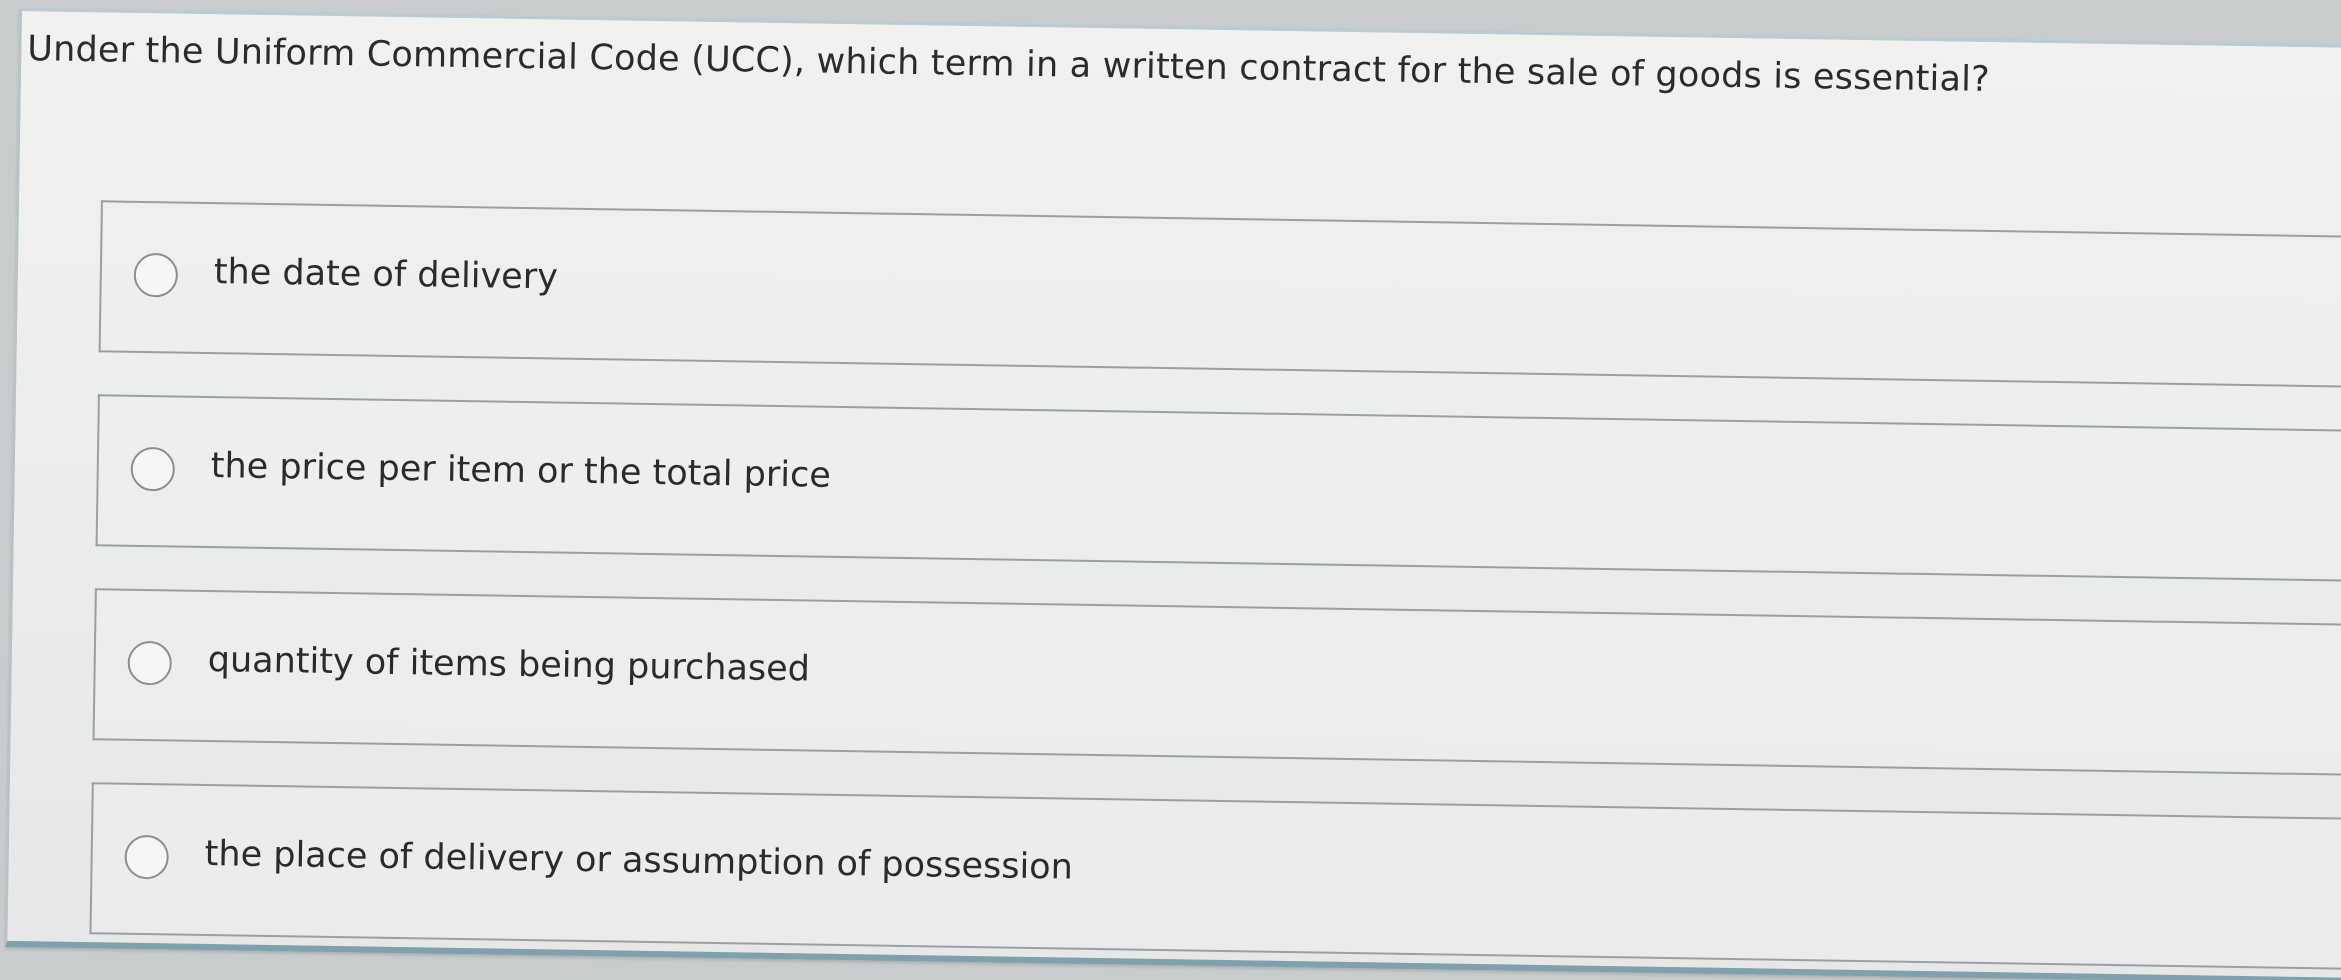  What do you see at coordinates (509, 665) in the screenshot?
I see `answer-option-label: quantity of items being purchased` at bounding box center [509, 665].